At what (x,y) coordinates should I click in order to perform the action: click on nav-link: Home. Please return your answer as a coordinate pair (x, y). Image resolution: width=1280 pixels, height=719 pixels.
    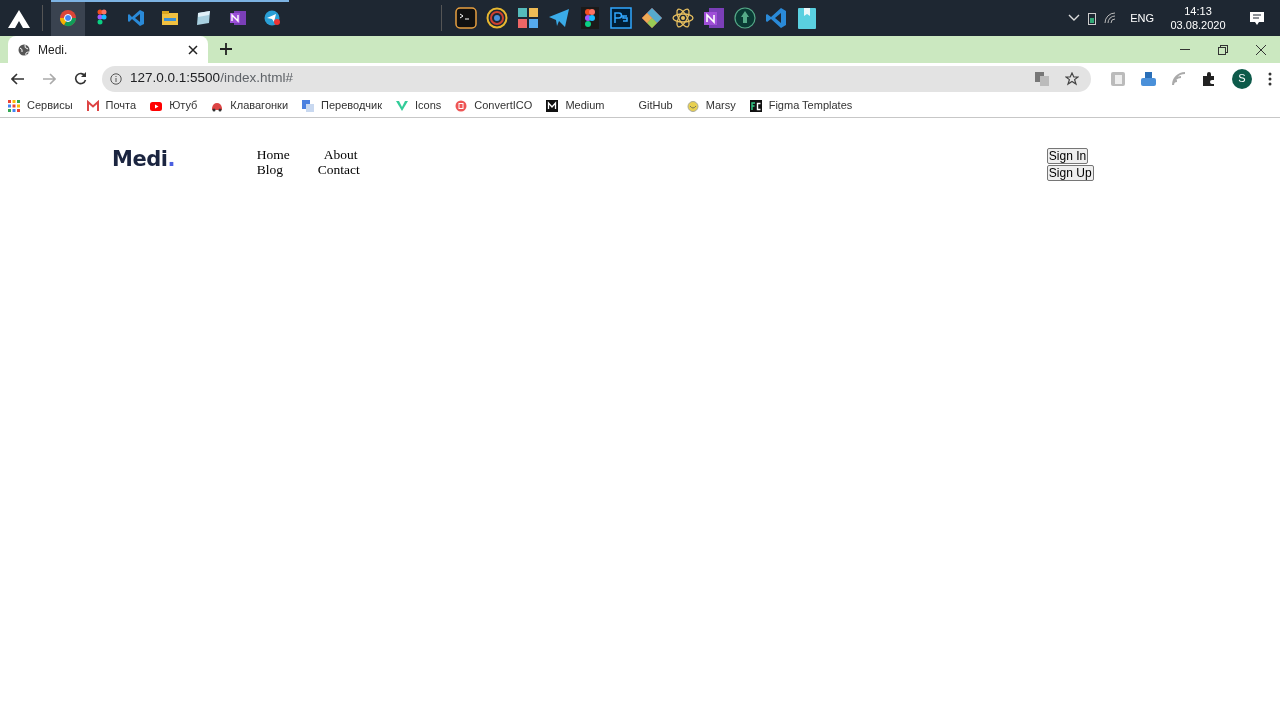
    Looking at the image, I should click on (287, 154).